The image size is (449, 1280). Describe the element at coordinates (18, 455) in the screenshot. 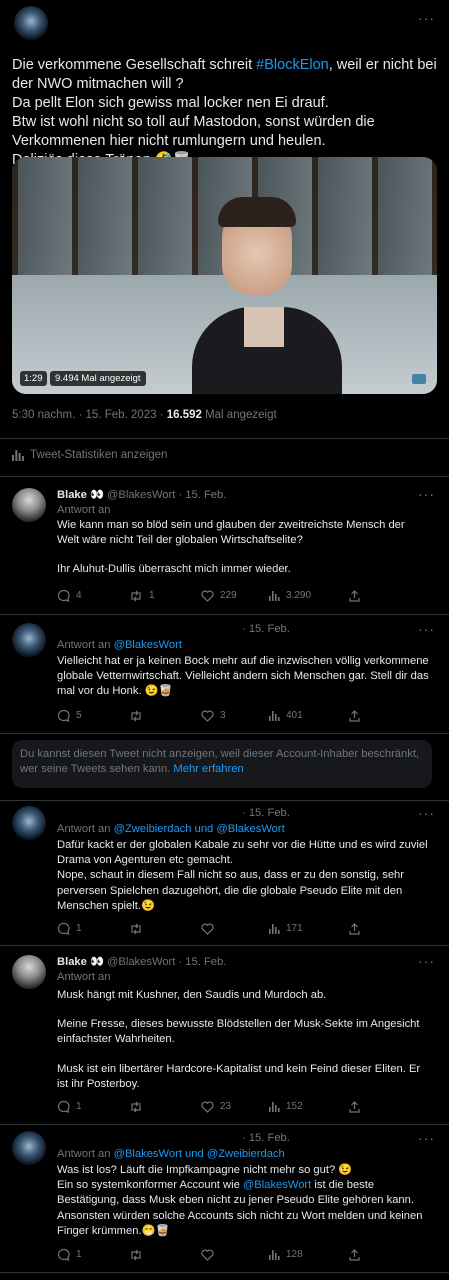

I see `stats-icon` at that location.